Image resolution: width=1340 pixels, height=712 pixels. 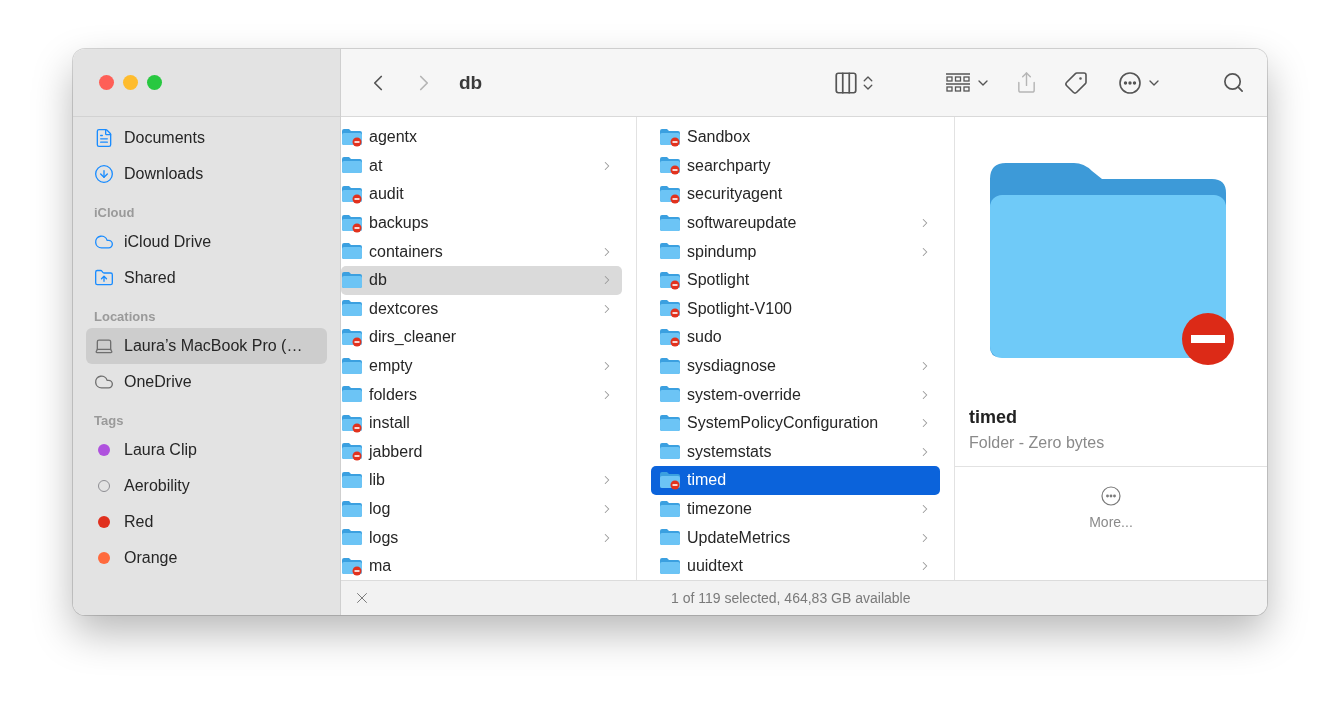 What do you see at coordinates (206, 242) in the screenshot?
I see `sidebar-item: iCloud Drive` at bounding box center [206, 242].